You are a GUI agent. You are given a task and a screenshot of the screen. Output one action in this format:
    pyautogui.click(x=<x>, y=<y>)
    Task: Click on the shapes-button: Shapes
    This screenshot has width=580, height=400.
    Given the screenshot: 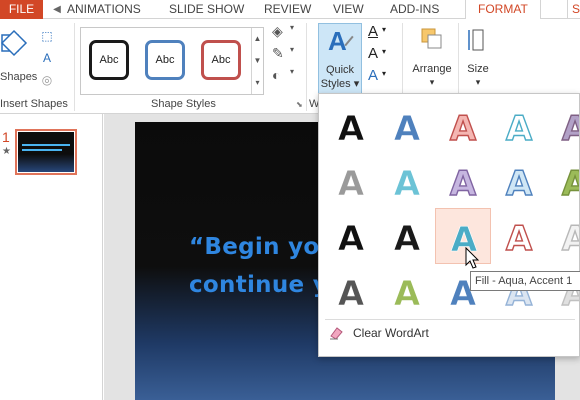 What is the action you would take?
    pyautogui.click(x=19, y=57)
    